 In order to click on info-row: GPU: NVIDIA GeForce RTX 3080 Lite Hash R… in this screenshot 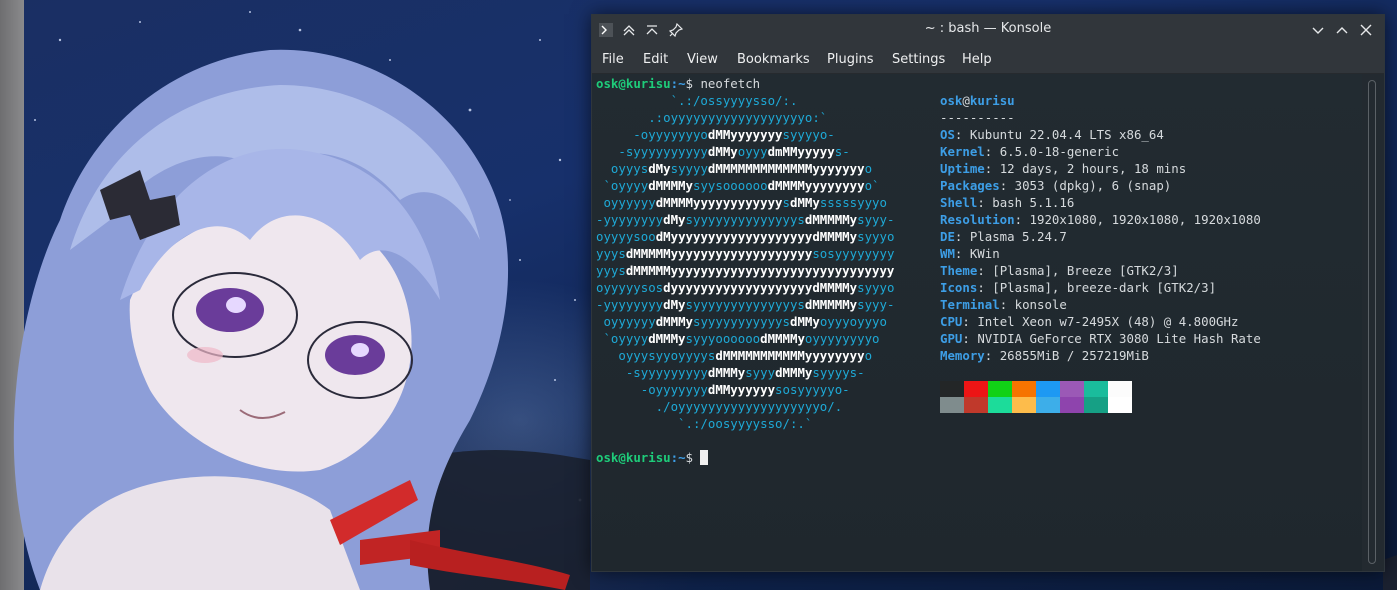, I will do `click(1100, 338)`.